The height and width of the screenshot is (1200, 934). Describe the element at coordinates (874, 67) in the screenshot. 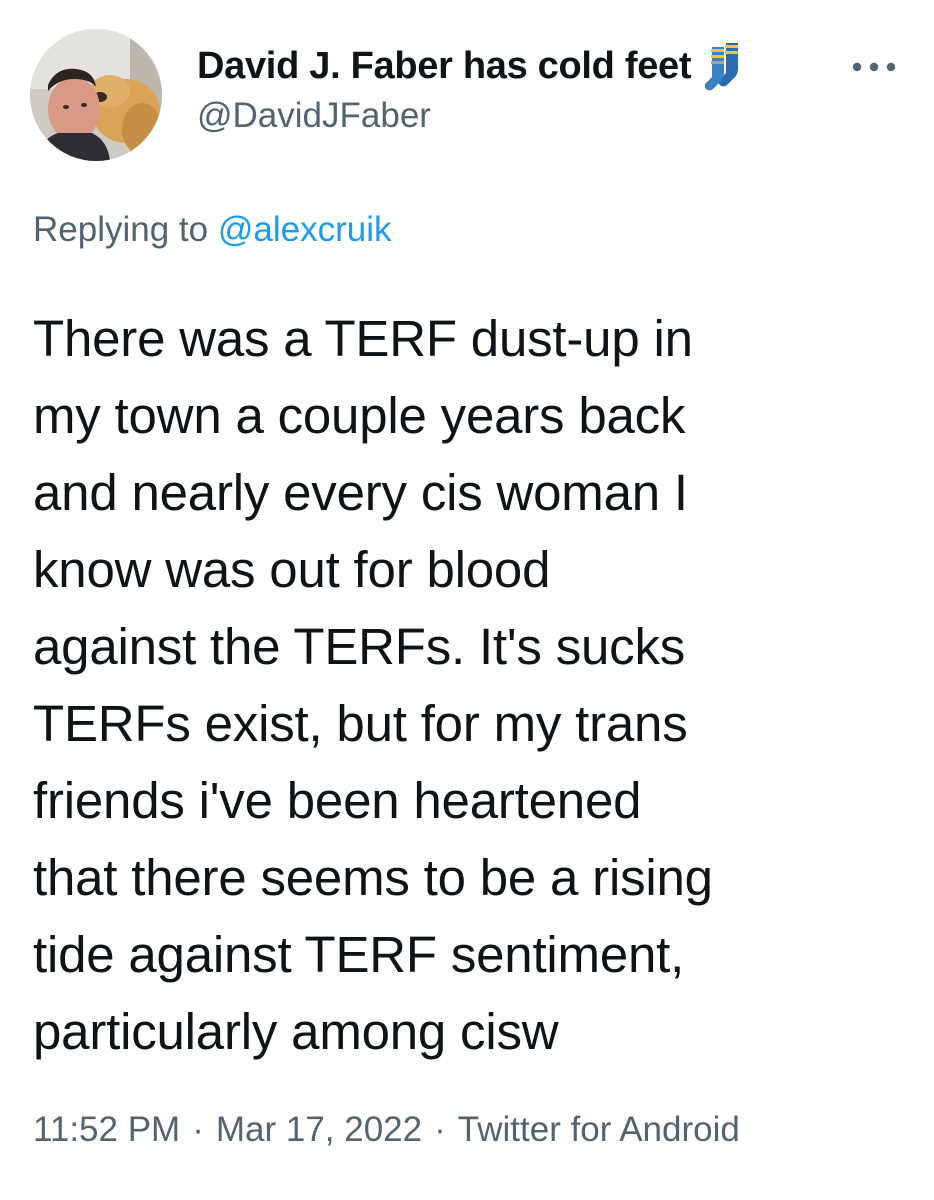

I see `more-options-icon` at that location.